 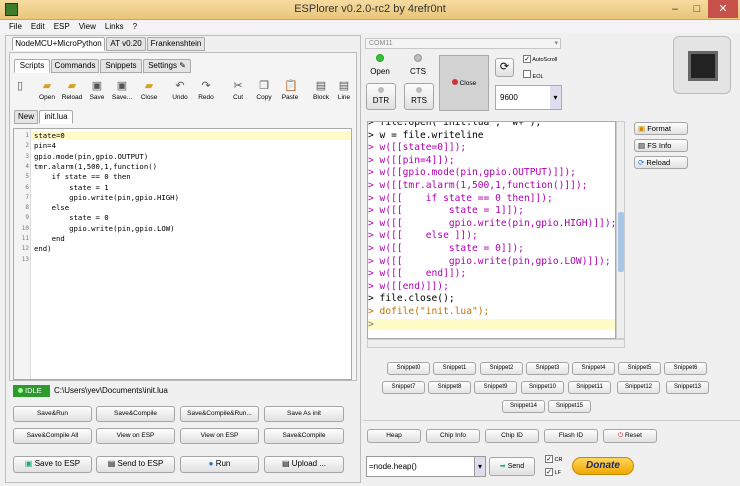 What do you see at coordinates (126, 44) in the screenshot?
I see `tab-at: AT v0.20` at bounding box center [126, 44].